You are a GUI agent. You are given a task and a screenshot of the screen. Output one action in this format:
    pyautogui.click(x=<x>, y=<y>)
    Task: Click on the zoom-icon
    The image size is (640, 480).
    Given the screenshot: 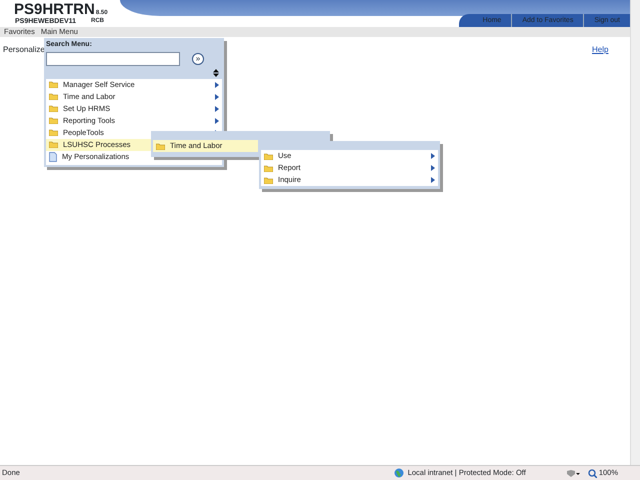 What is the action you would take?
    pyautogui.click(x=592, y=473)
    